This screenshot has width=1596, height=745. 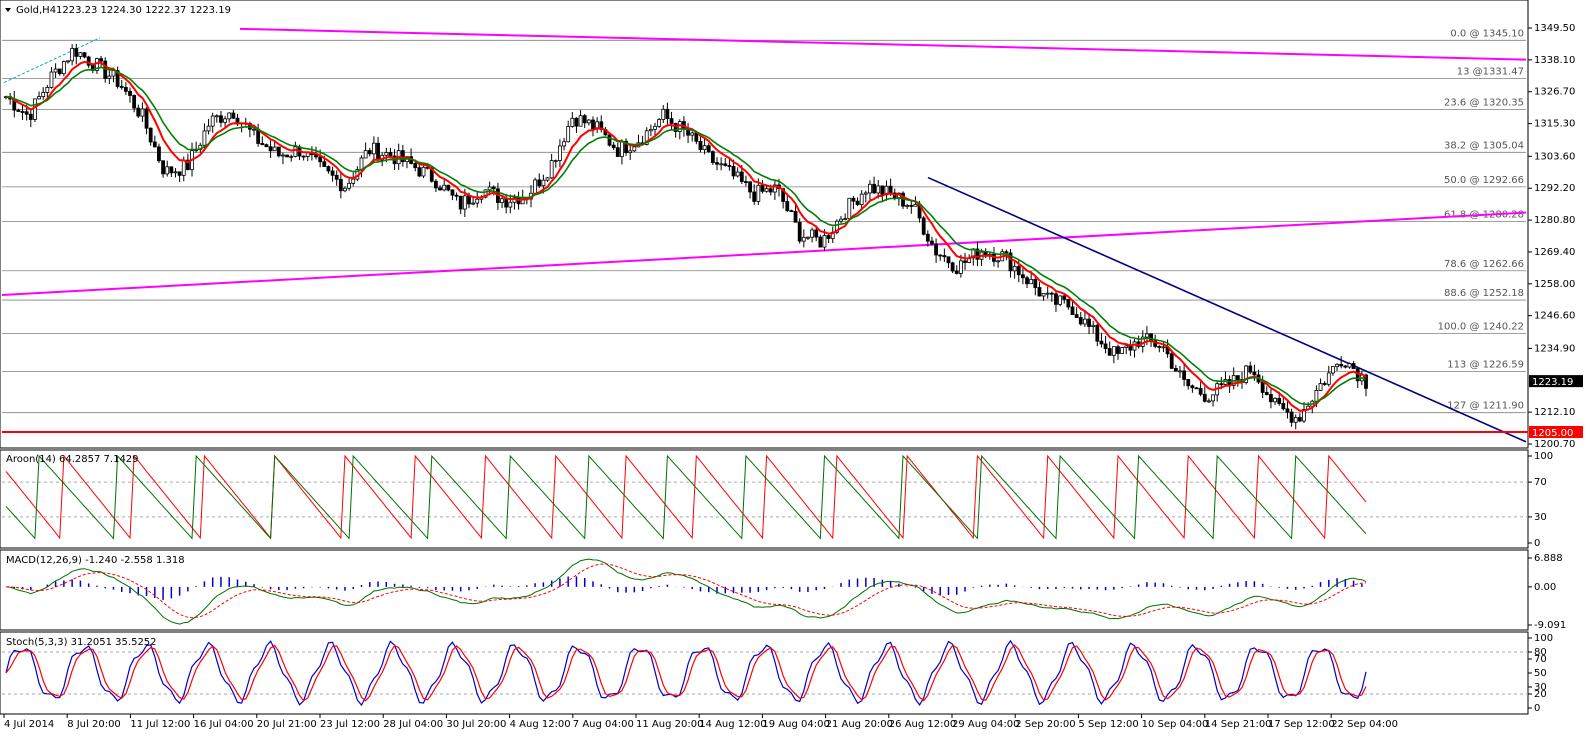 I want to click on chart-menu-triangle-icon, so click(x=8, y=10).